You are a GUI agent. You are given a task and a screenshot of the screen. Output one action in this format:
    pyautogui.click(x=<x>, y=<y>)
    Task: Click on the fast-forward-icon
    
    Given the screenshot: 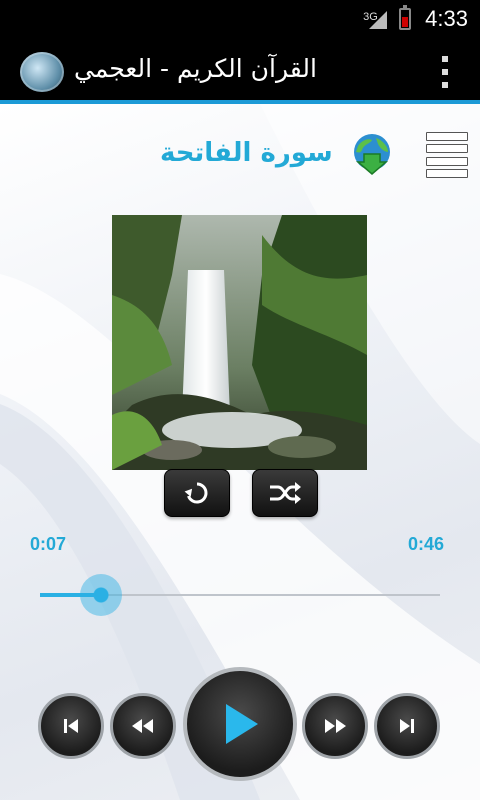 What is the action you would take?
    pyautogui.click(x=335, y=726)
    